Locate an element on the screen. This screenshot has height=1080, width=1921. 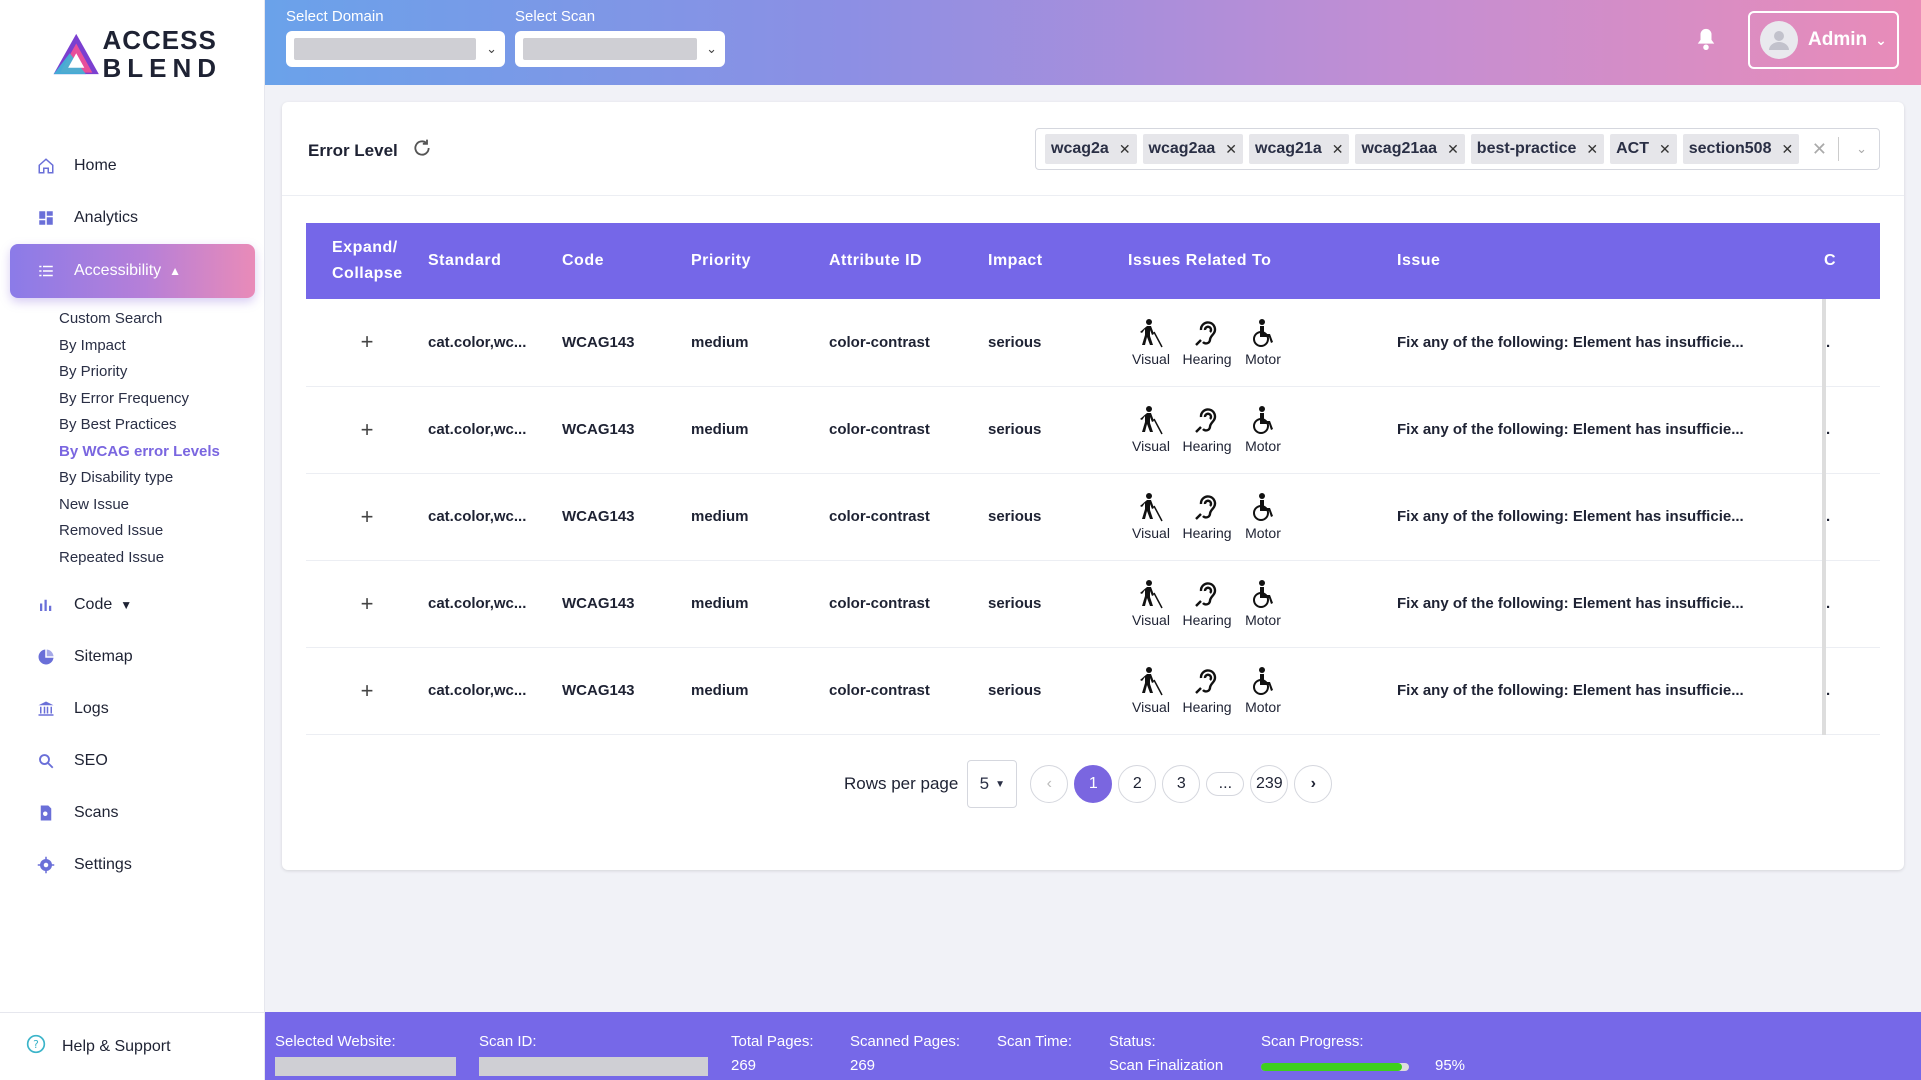
col-impact: Impact is located at coordinates (1058, 261).